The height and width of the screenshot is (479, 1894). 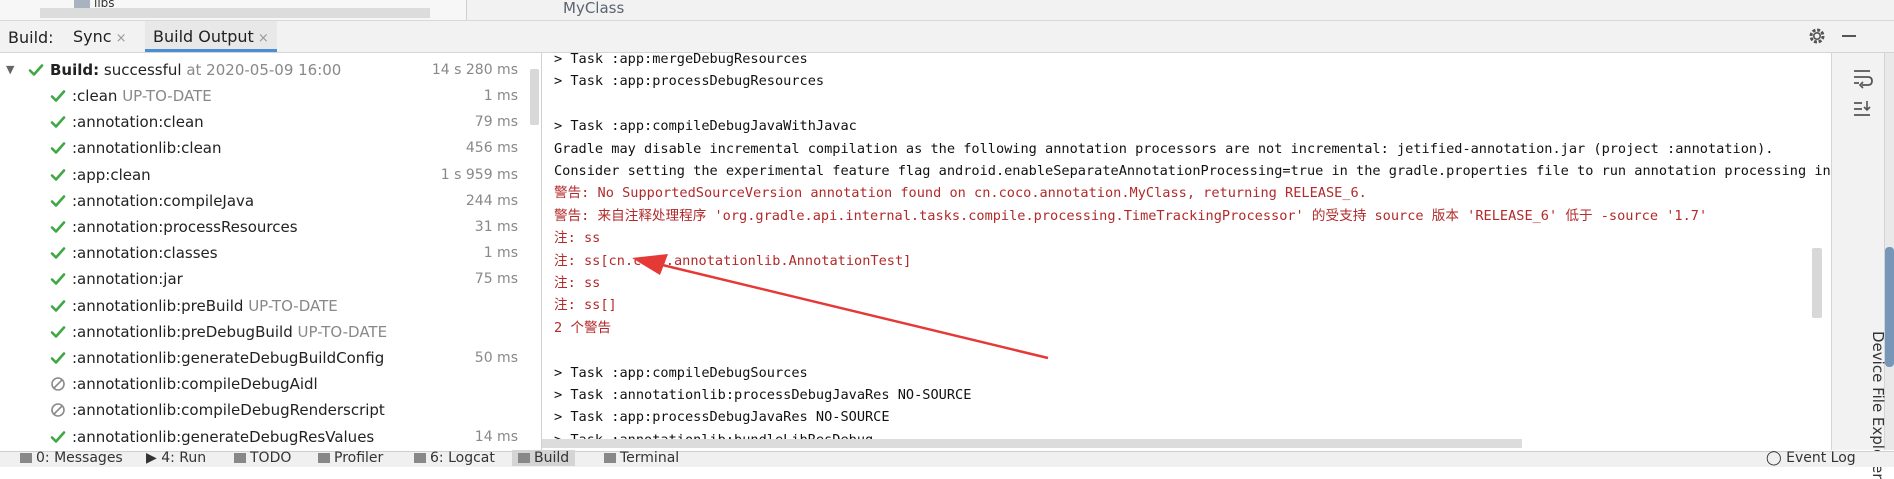 What do you see at coordinates (491, 148) in the screenshot?
I see `tree-item-time: 456 ms` at bounding box center [491, 148].